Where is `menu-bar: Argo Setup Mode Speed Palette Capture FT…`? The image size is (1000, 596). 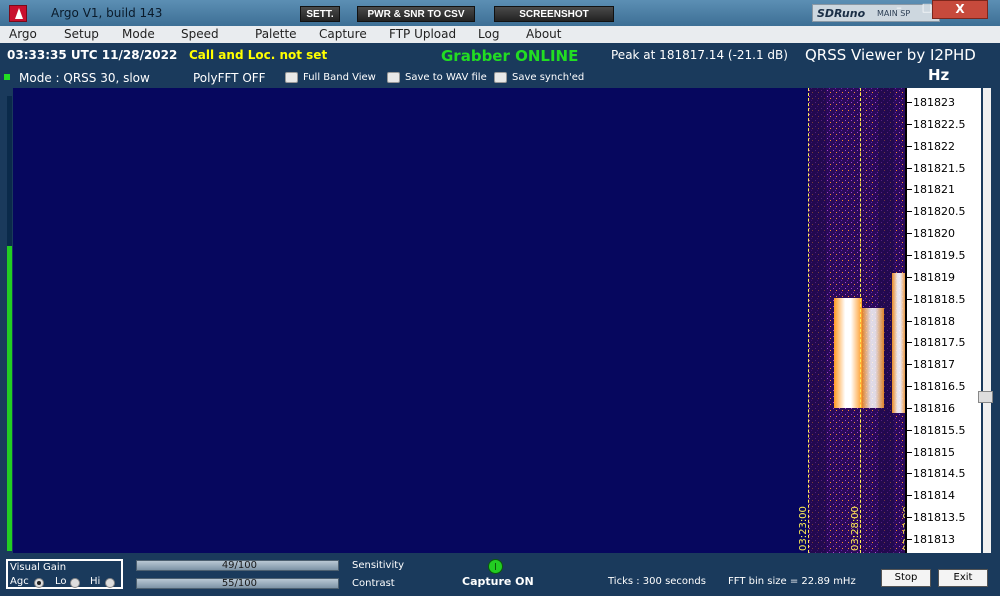 menu-bar: Argo Setup Mode Speed Palette Capture FT… is located at coordinates (500, 34).